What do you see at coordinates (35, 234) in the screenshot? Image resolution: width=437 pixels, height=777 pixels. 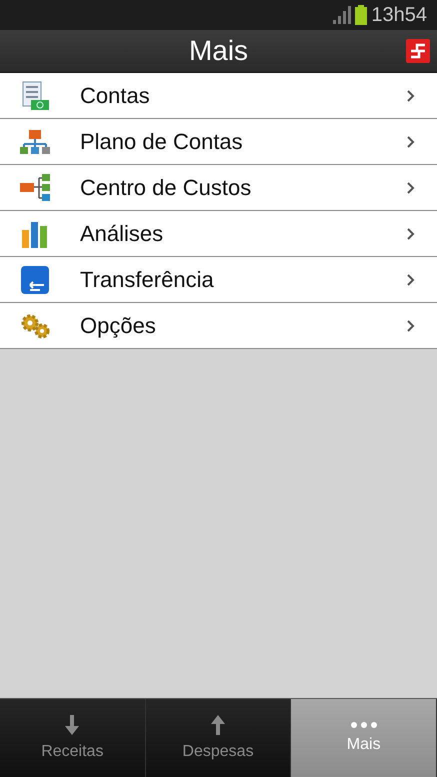 I see `bar-chart-icon` at bounding box center [35, 234].